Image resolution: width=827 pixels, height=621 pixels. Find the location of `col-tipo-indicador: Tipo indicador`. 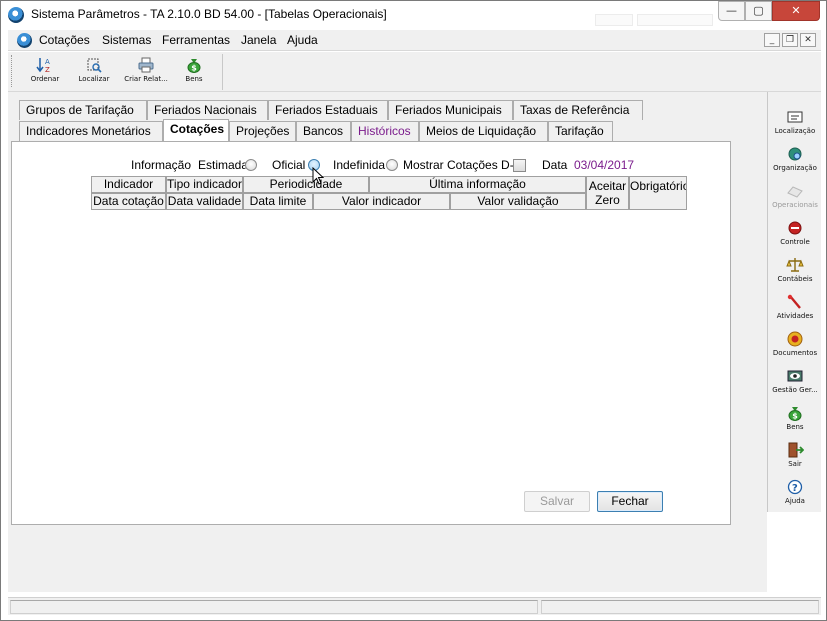

col-tipo-indicador: Tipo indicador is located at coordinates (204, 184).